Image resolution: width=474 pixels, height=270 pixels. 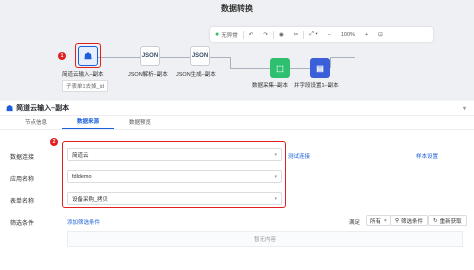 I want to click on tools-button: ✂, so click(x=296, y=35).